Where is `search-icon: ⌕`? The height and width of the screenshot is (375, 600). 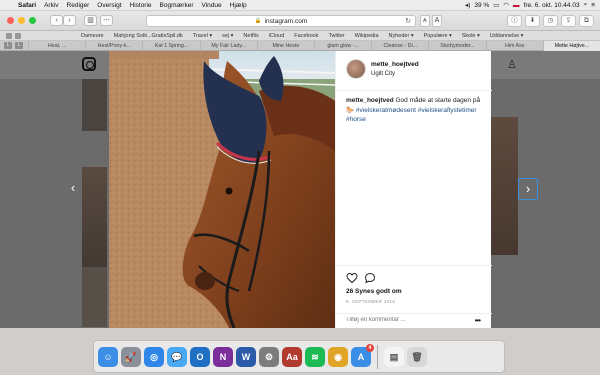 search-icon: ⌕ is located at coordinates (586, 5).